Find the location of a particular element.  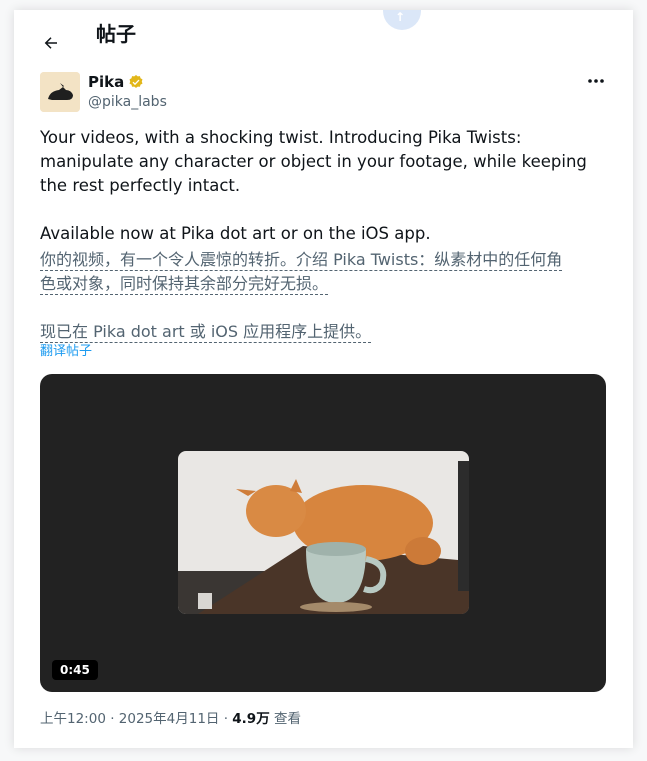

author-name: Pika is located at coordinates (116, 82).